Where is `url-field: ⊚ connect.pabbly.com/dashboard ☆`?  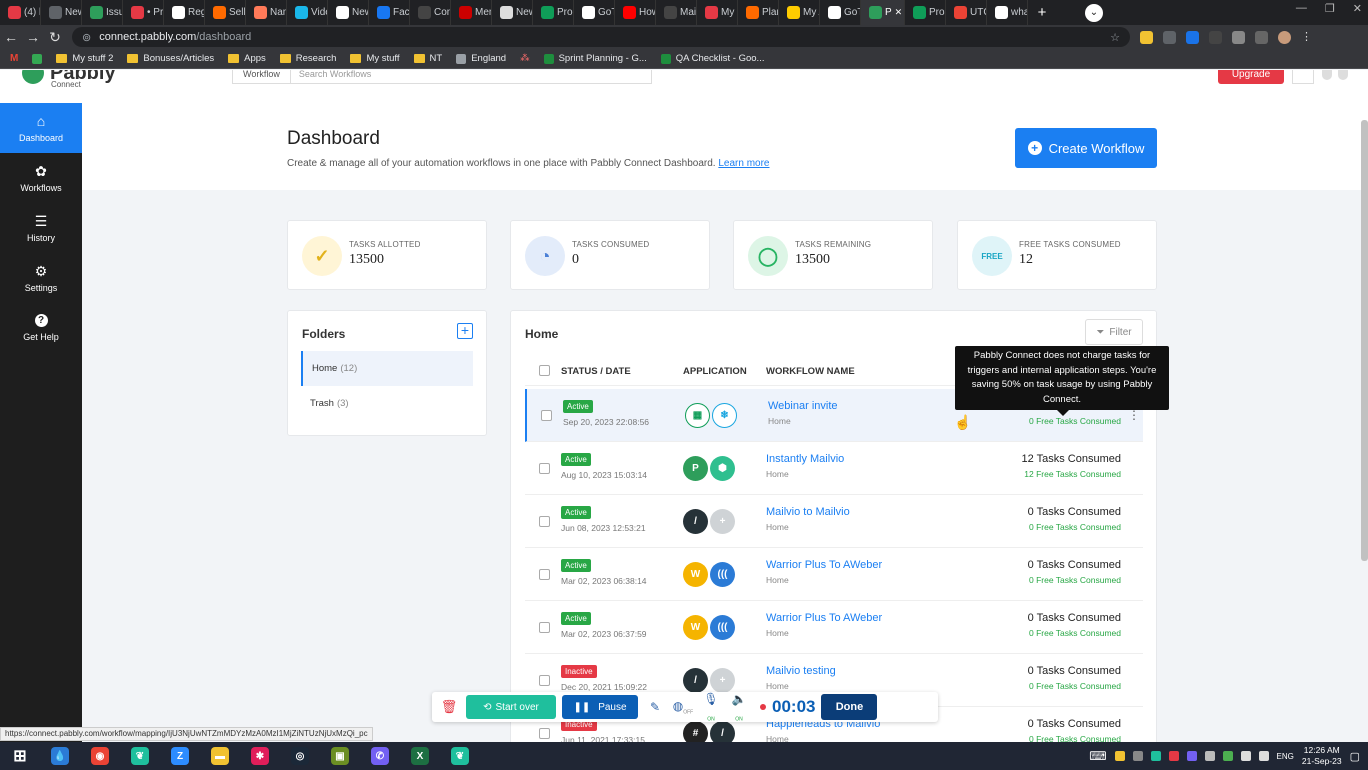 url-field: ⊚ connect.pabbly.com/dashboard ☆ is located at coordinates (601, 37).